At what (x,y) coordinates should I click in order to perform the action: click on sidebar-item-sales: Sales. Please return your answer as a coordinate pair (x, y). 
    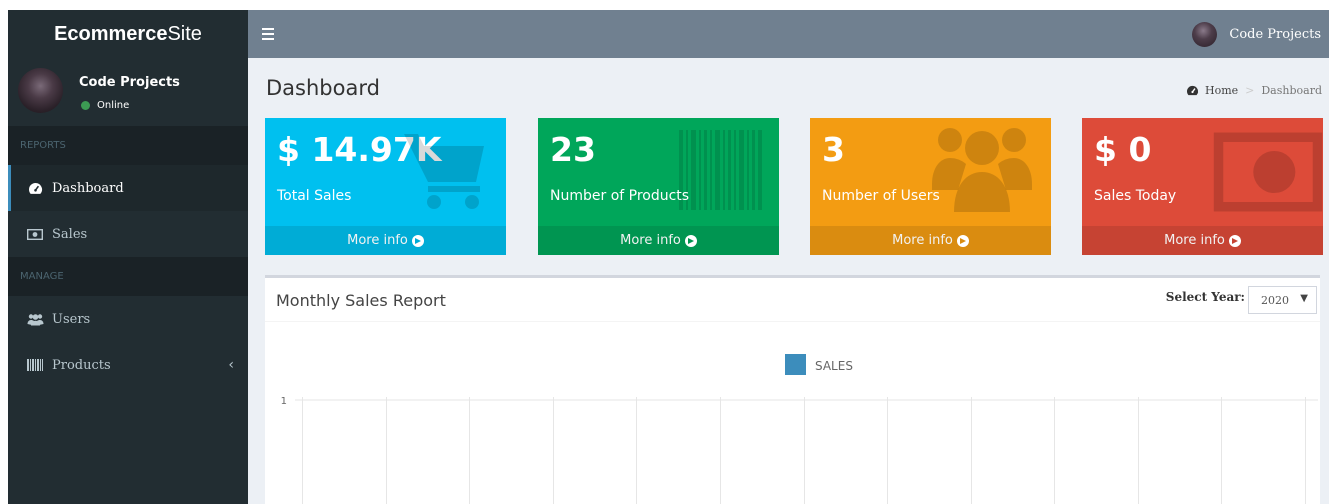
    Looking at the image, I should click on (128, 234).